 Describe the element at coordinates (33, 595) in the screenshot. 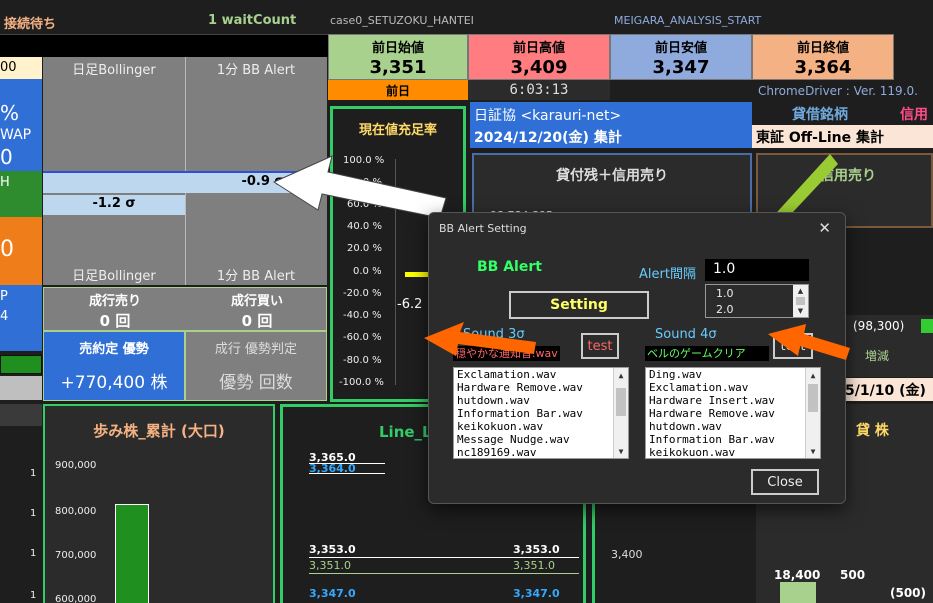

I see `side-tick-3: 1` at that location.